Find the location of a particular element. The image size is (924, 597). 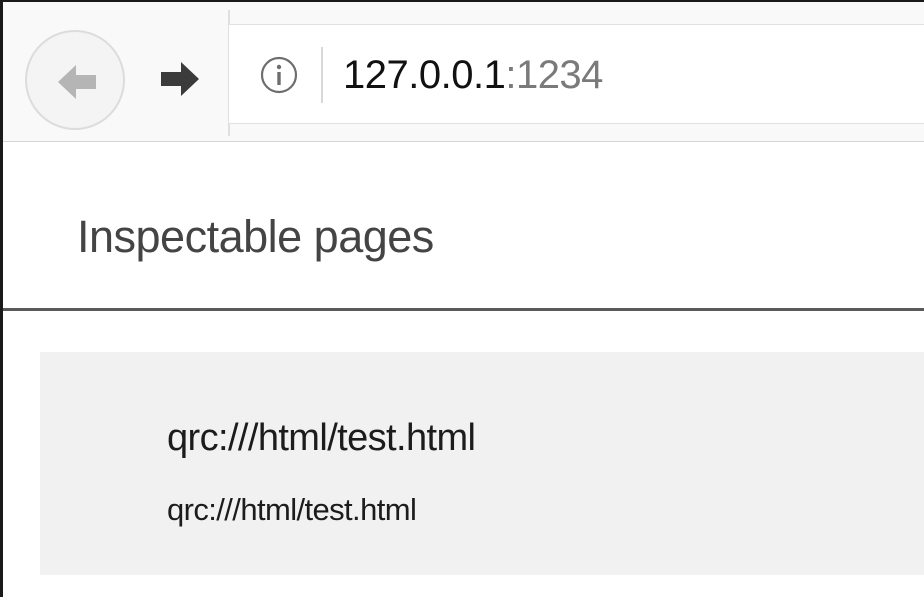

page-title: Inspectable pages is located at coordinates (255, 236).